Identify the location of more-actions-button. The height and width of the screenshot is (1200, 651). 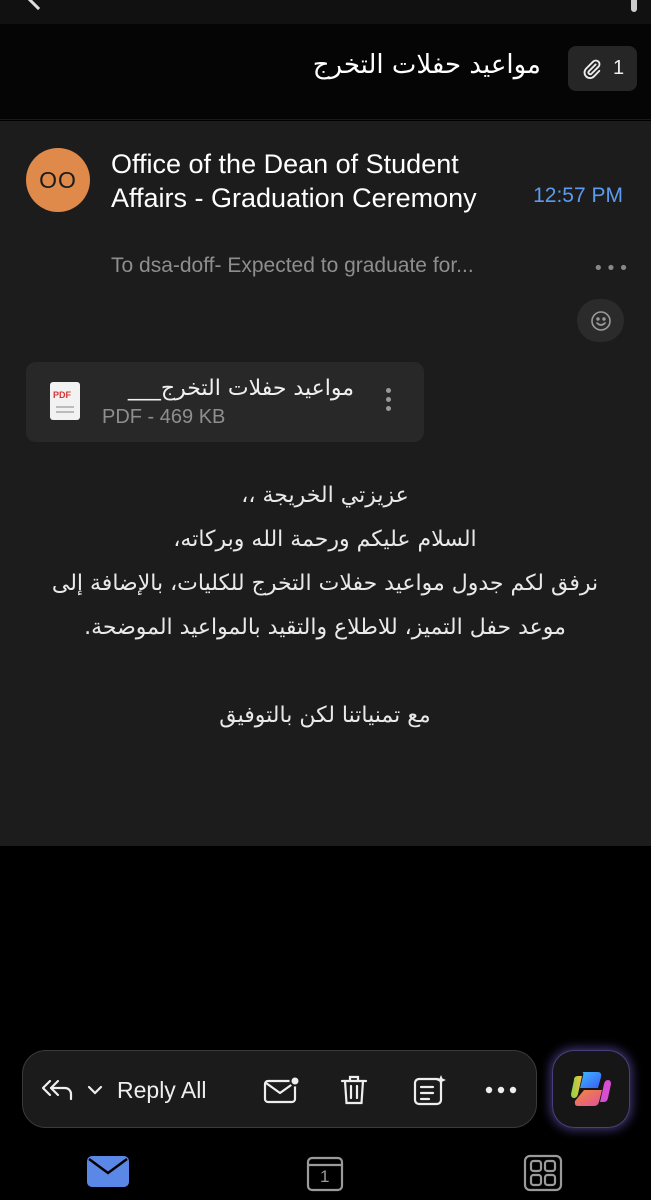
(501, 1090).